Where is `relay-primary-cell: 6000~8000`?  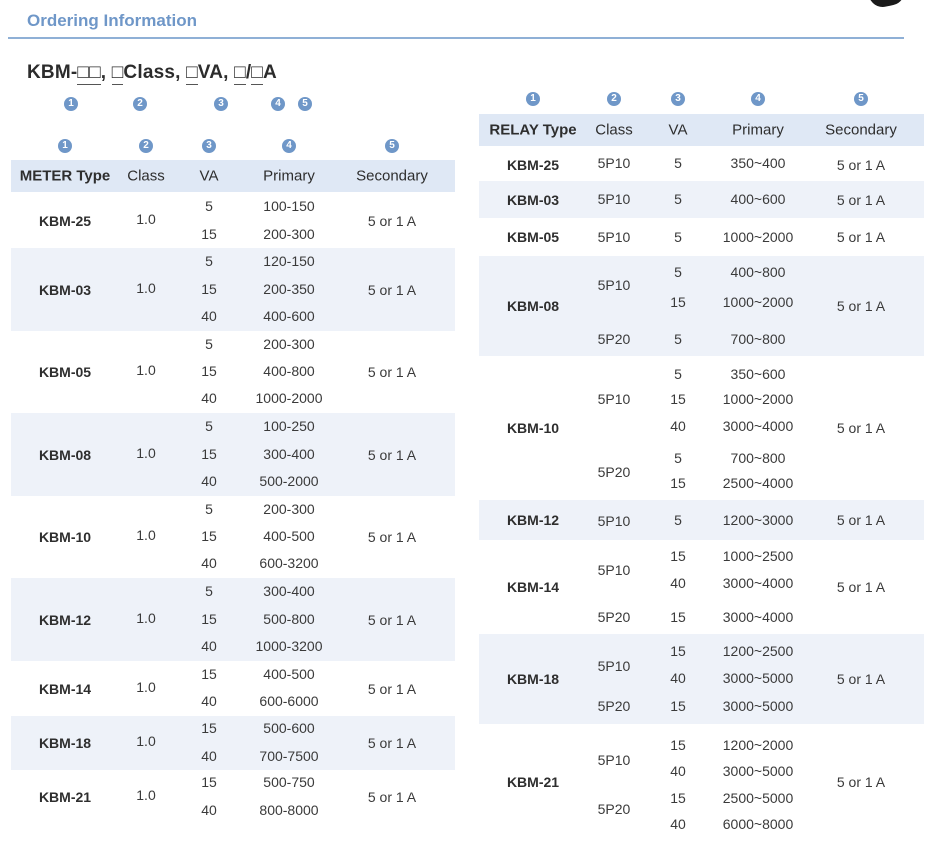
relay-primary-cell: 6000~8000 is located at coordinates (758, 824).